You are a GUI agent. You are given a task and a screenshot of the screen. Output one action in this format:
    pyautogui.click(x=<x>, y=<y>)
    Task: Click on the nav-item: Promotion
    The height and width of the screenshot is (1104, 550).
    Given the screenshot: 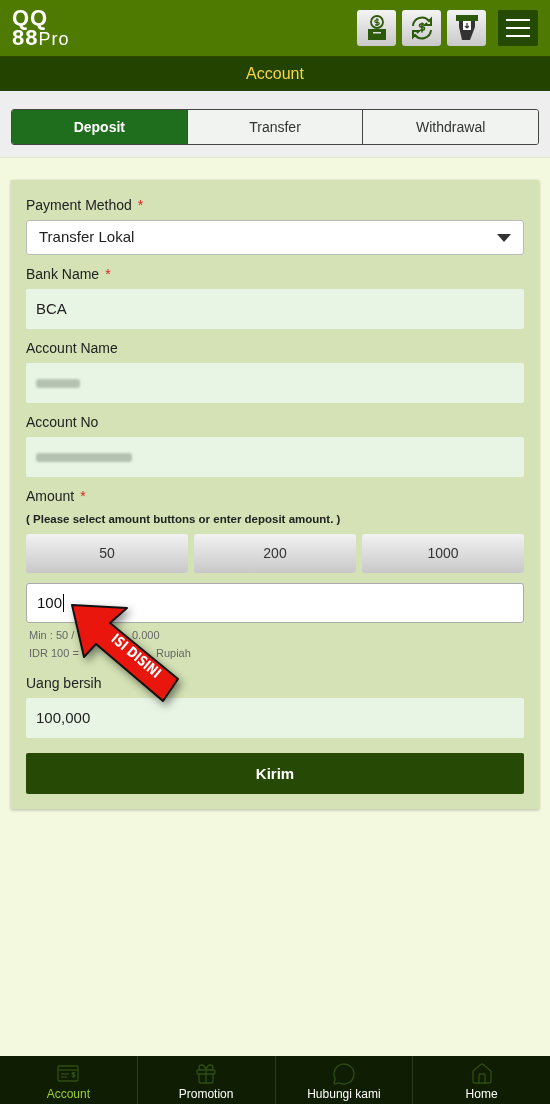 What is the action you would take?
    pyautogui.click(x=205, y=1080)
    